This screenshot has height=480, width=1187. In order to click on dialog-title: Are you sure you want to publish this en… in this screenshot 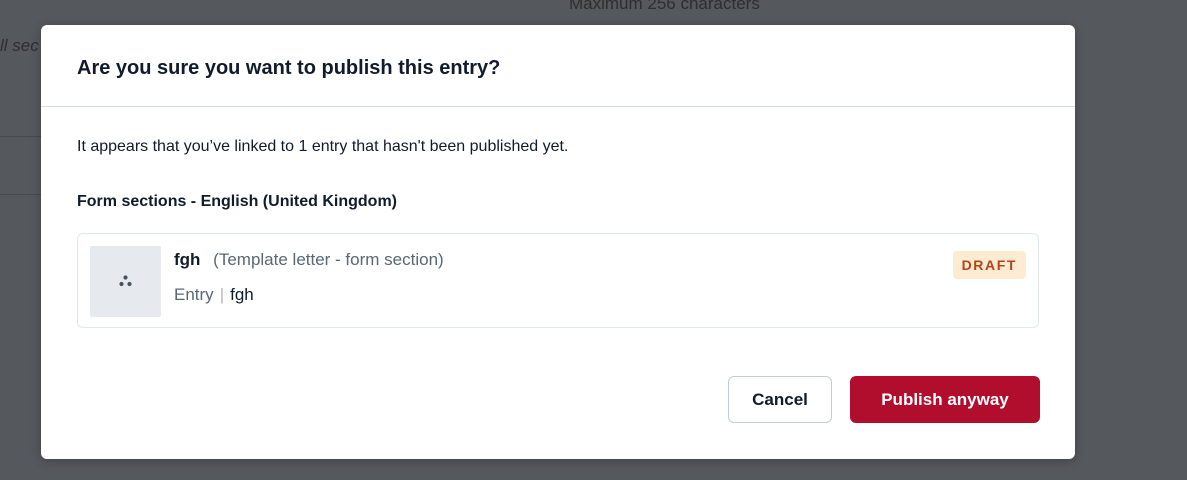, I will do `click(289, 68)`.